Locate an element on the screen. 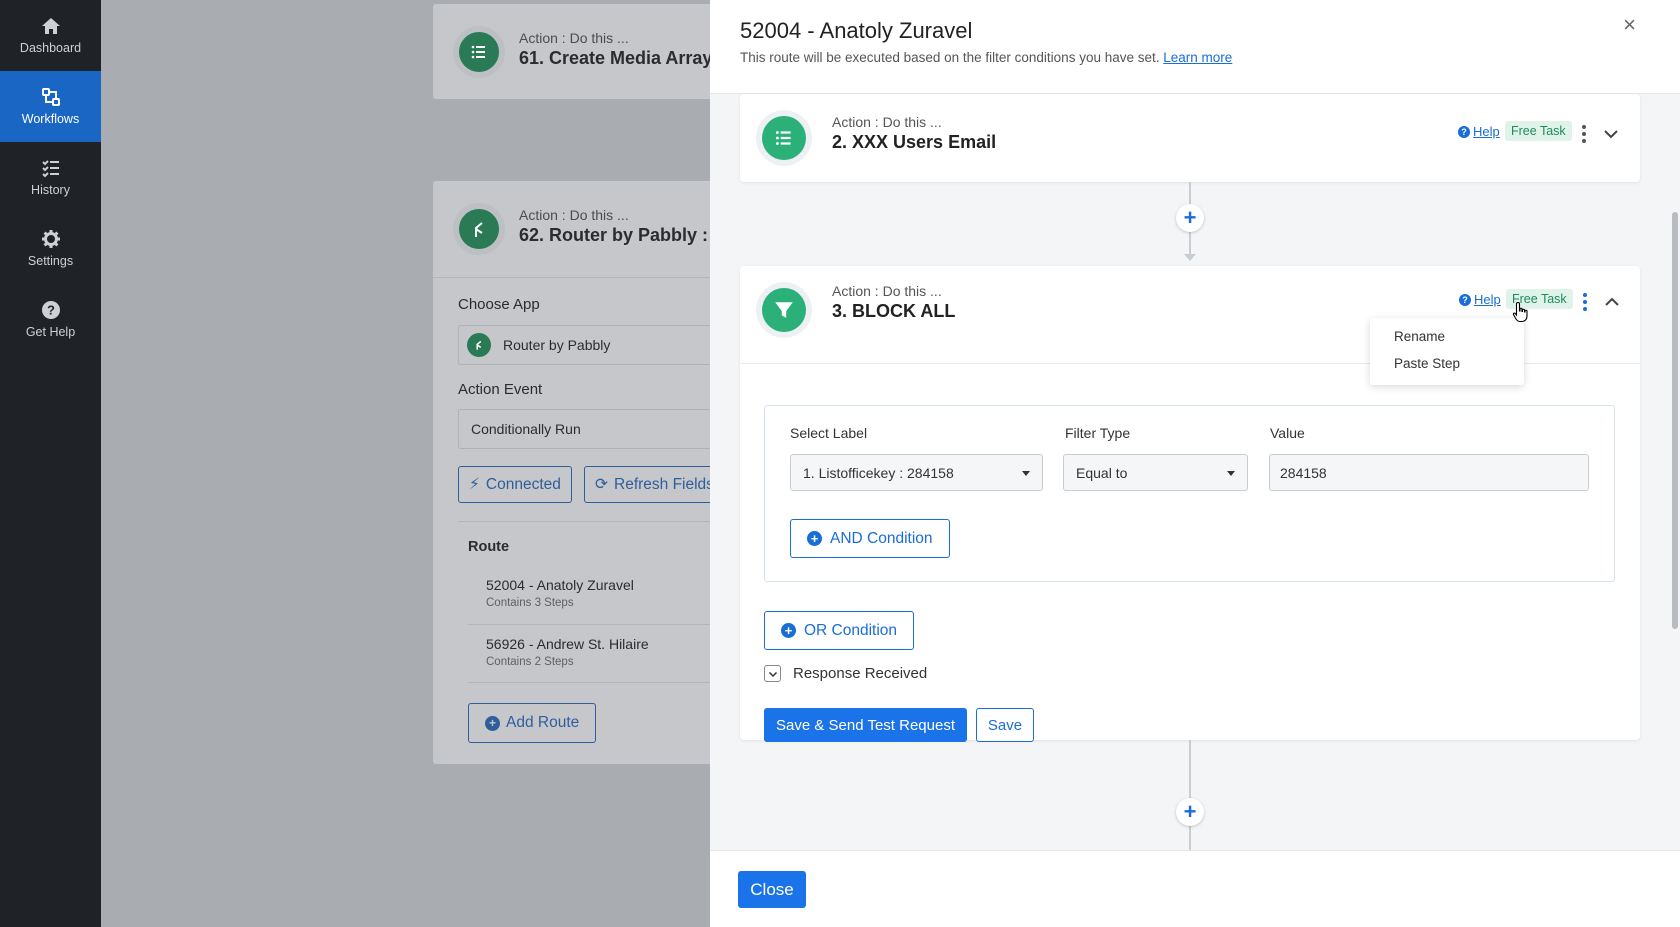  sidebar-item-label: History is located at coordinates (50, 190).